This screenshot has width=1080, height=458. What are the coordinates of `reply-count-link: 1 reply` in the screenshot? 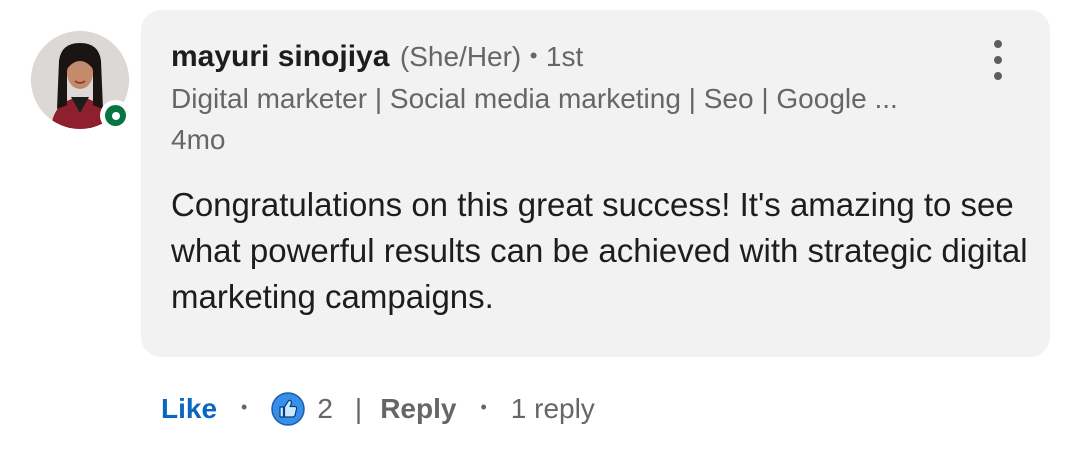 It's located at (553, 409).